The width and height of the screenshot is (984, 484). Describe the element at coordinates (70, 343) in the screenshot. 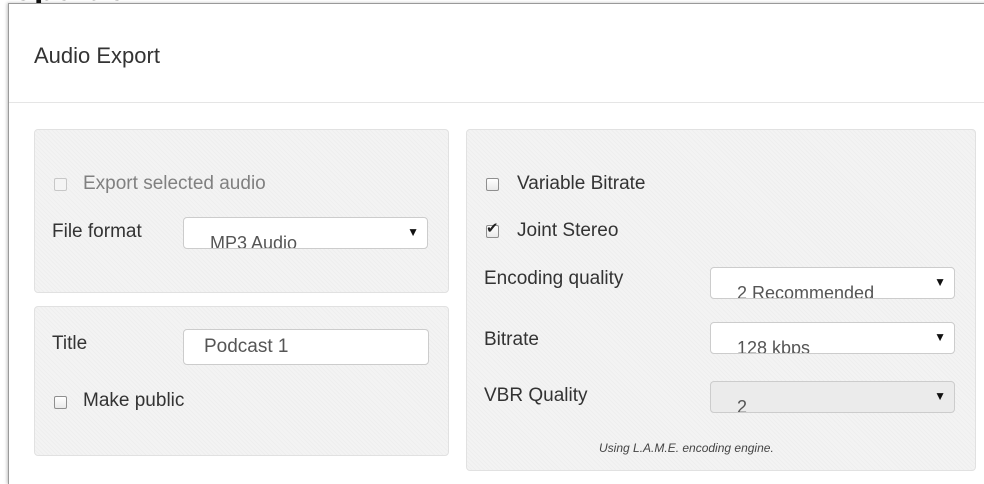

I see `title-label: Title` at that location.